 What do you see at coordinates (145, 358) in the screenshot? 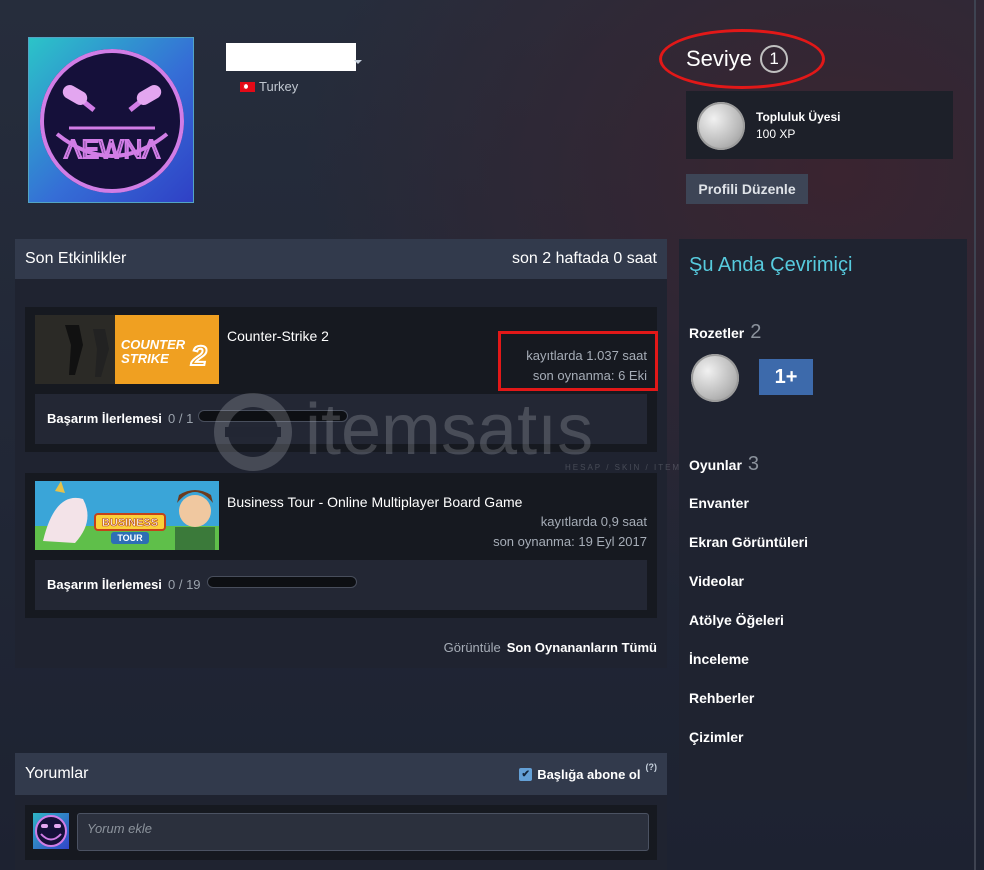
I see `cs2-logo-line2: STRIKE` at bounding box center [145, 358].